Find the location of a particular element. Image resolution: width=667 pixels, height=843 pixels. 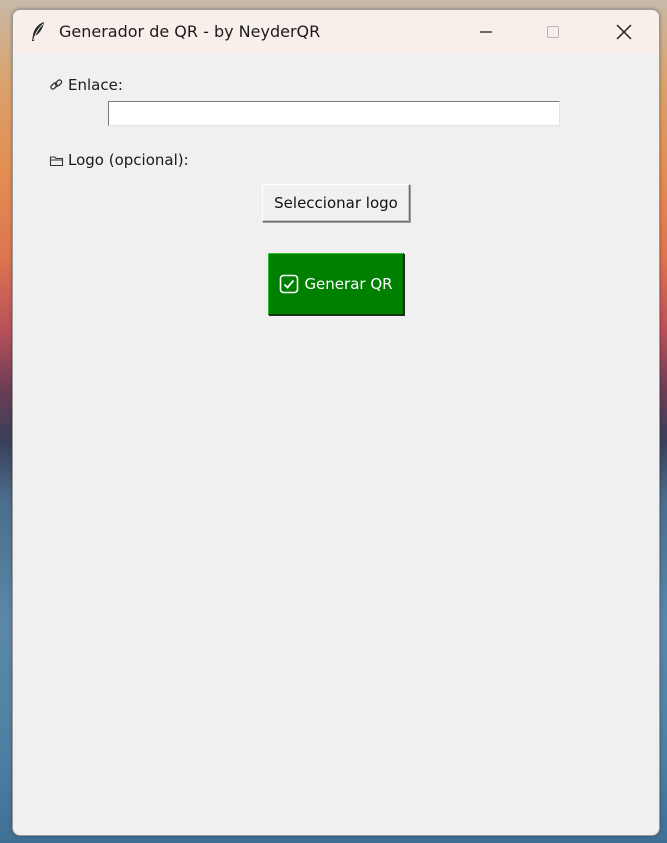

title-bar: Generador de QR - by NeyderQR is located at coordinates (336, 32).